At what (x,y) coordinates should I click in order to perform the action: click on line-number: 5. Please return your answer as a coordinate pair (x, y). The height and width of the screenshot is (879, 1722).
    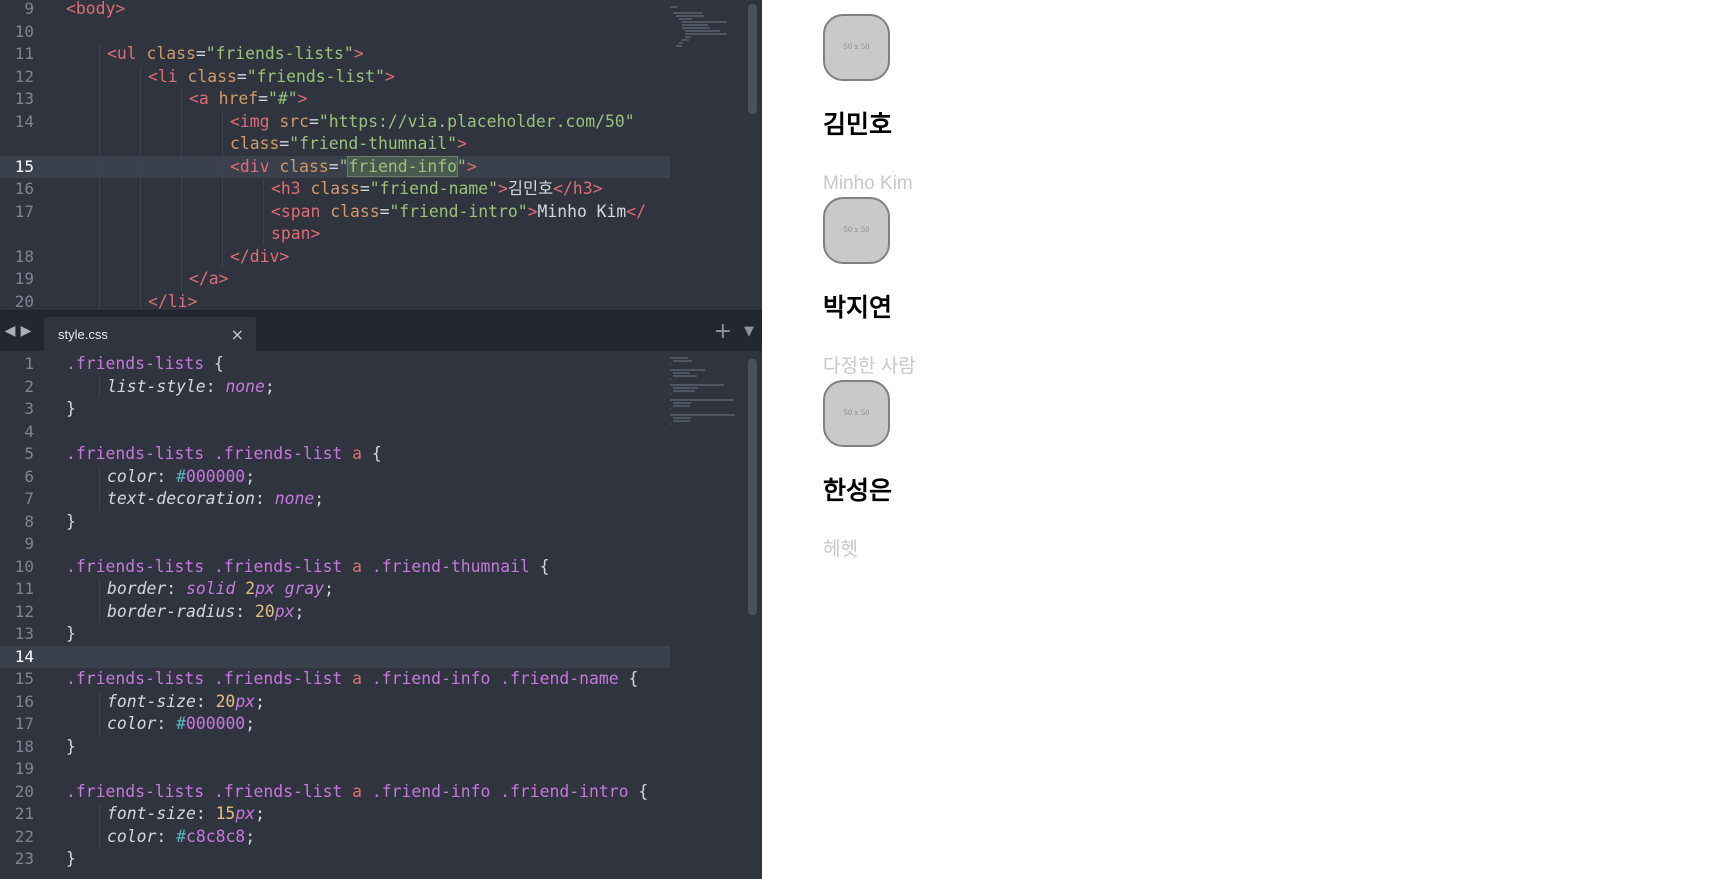
    Looking at the image, I should click on (29, 453).